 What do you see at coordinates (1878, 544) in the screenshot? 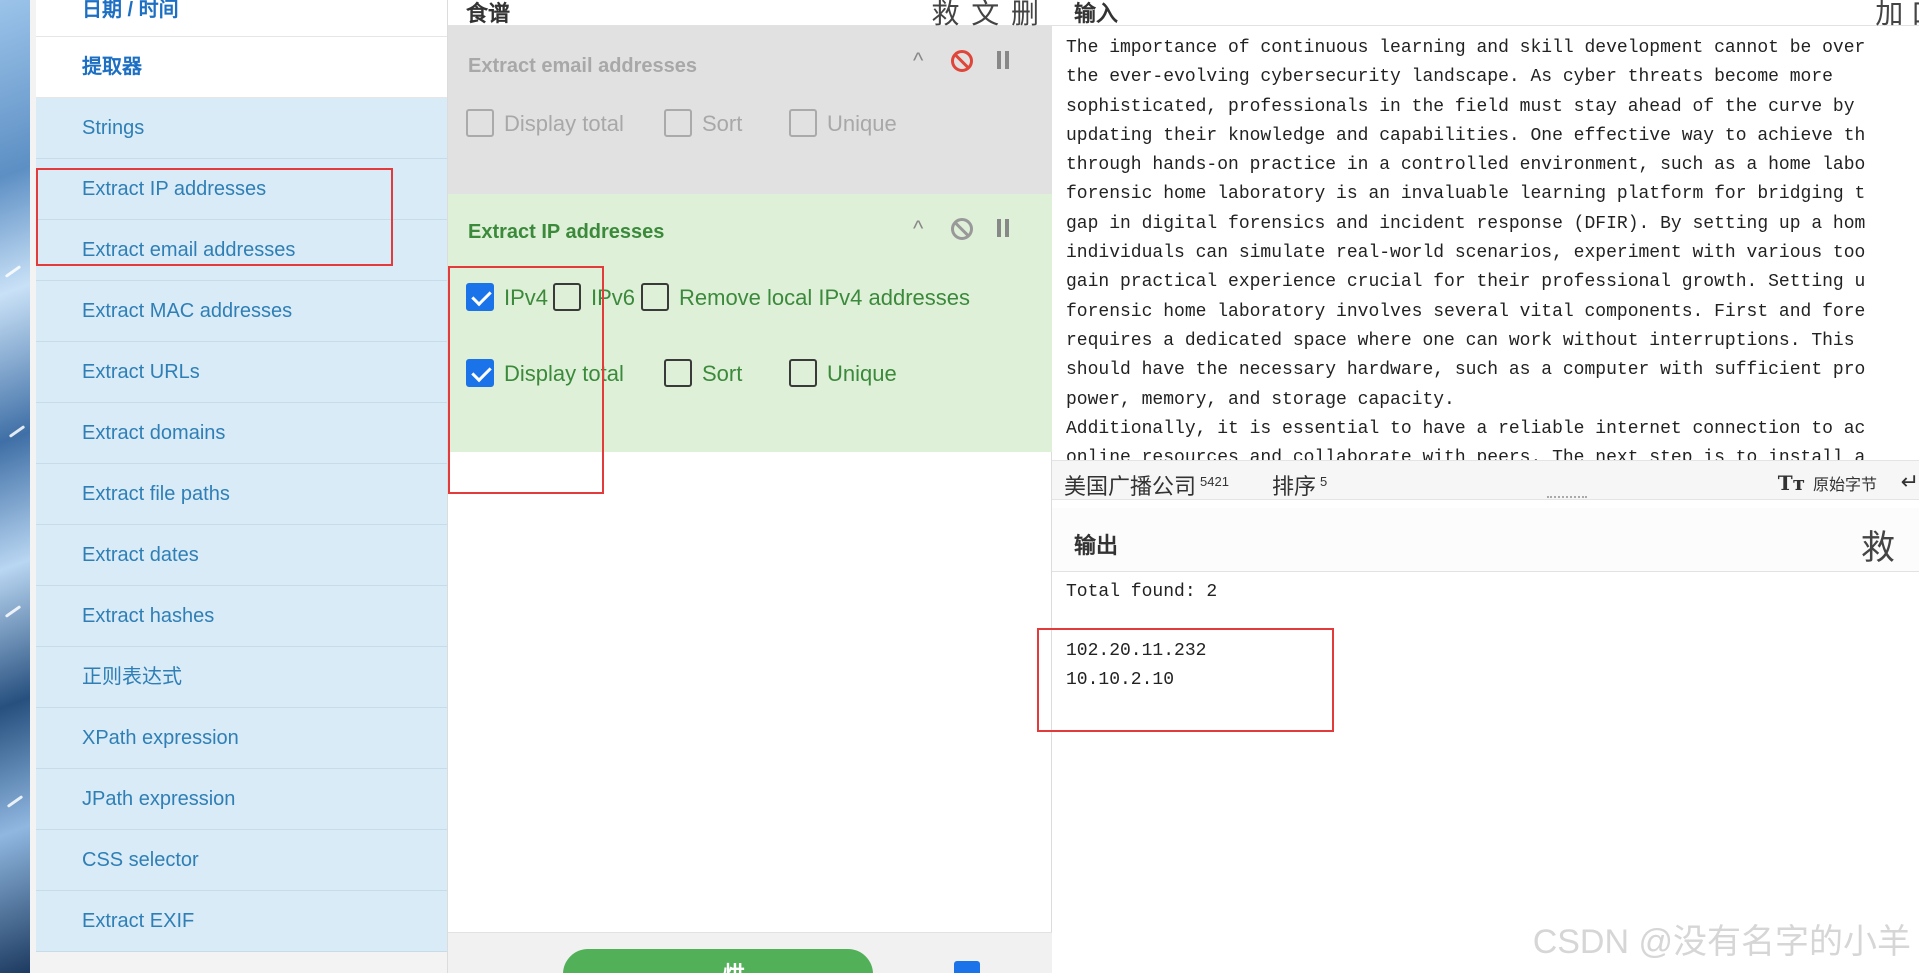
I see `output-header-icons: 救` at bounding box center [1878, 544].